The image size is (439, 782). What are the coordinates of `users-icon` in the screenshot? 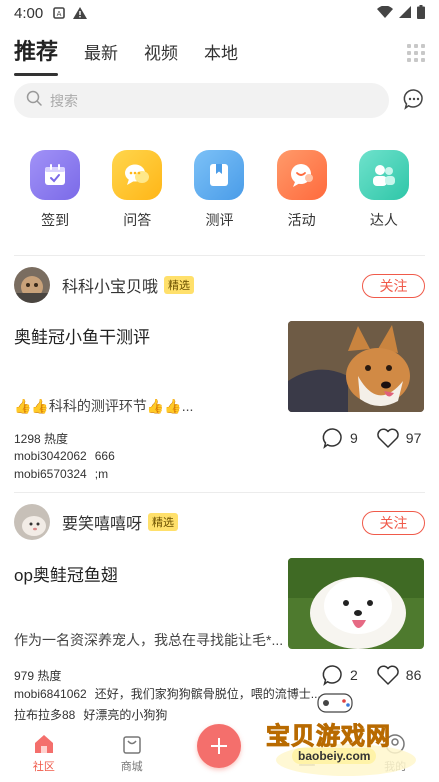 It's located at (383, 175).